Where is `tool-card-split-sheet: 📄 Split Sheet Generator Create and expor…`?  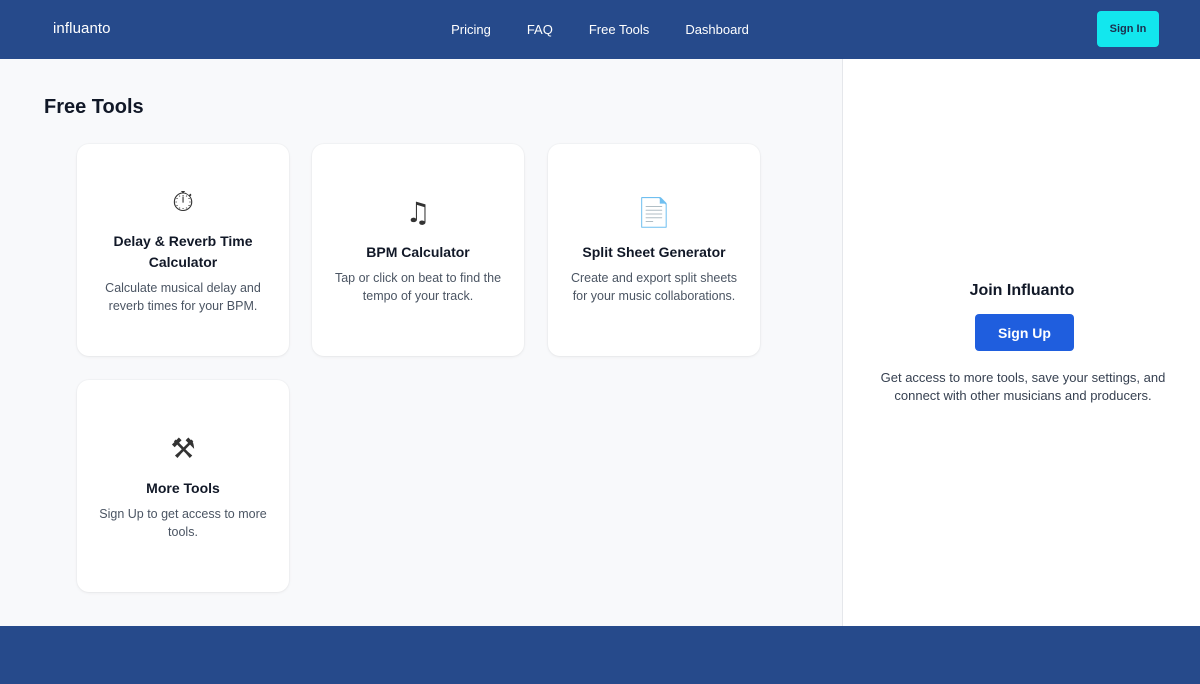
tool-card-split-sheet: 📄 Split Sheet Generator Create and expor… is located at coordinates (654, 250).